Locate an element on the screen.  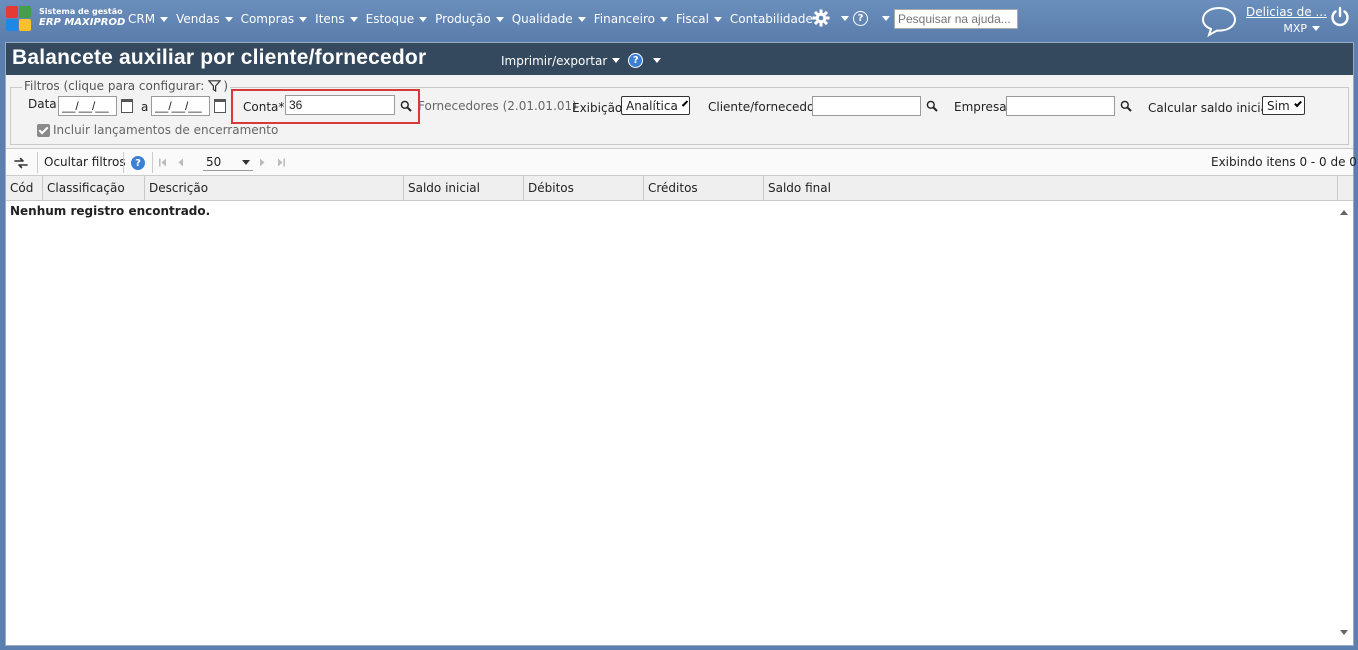
menu-qualidade: Qualidade is located at coordinates (549, 19).